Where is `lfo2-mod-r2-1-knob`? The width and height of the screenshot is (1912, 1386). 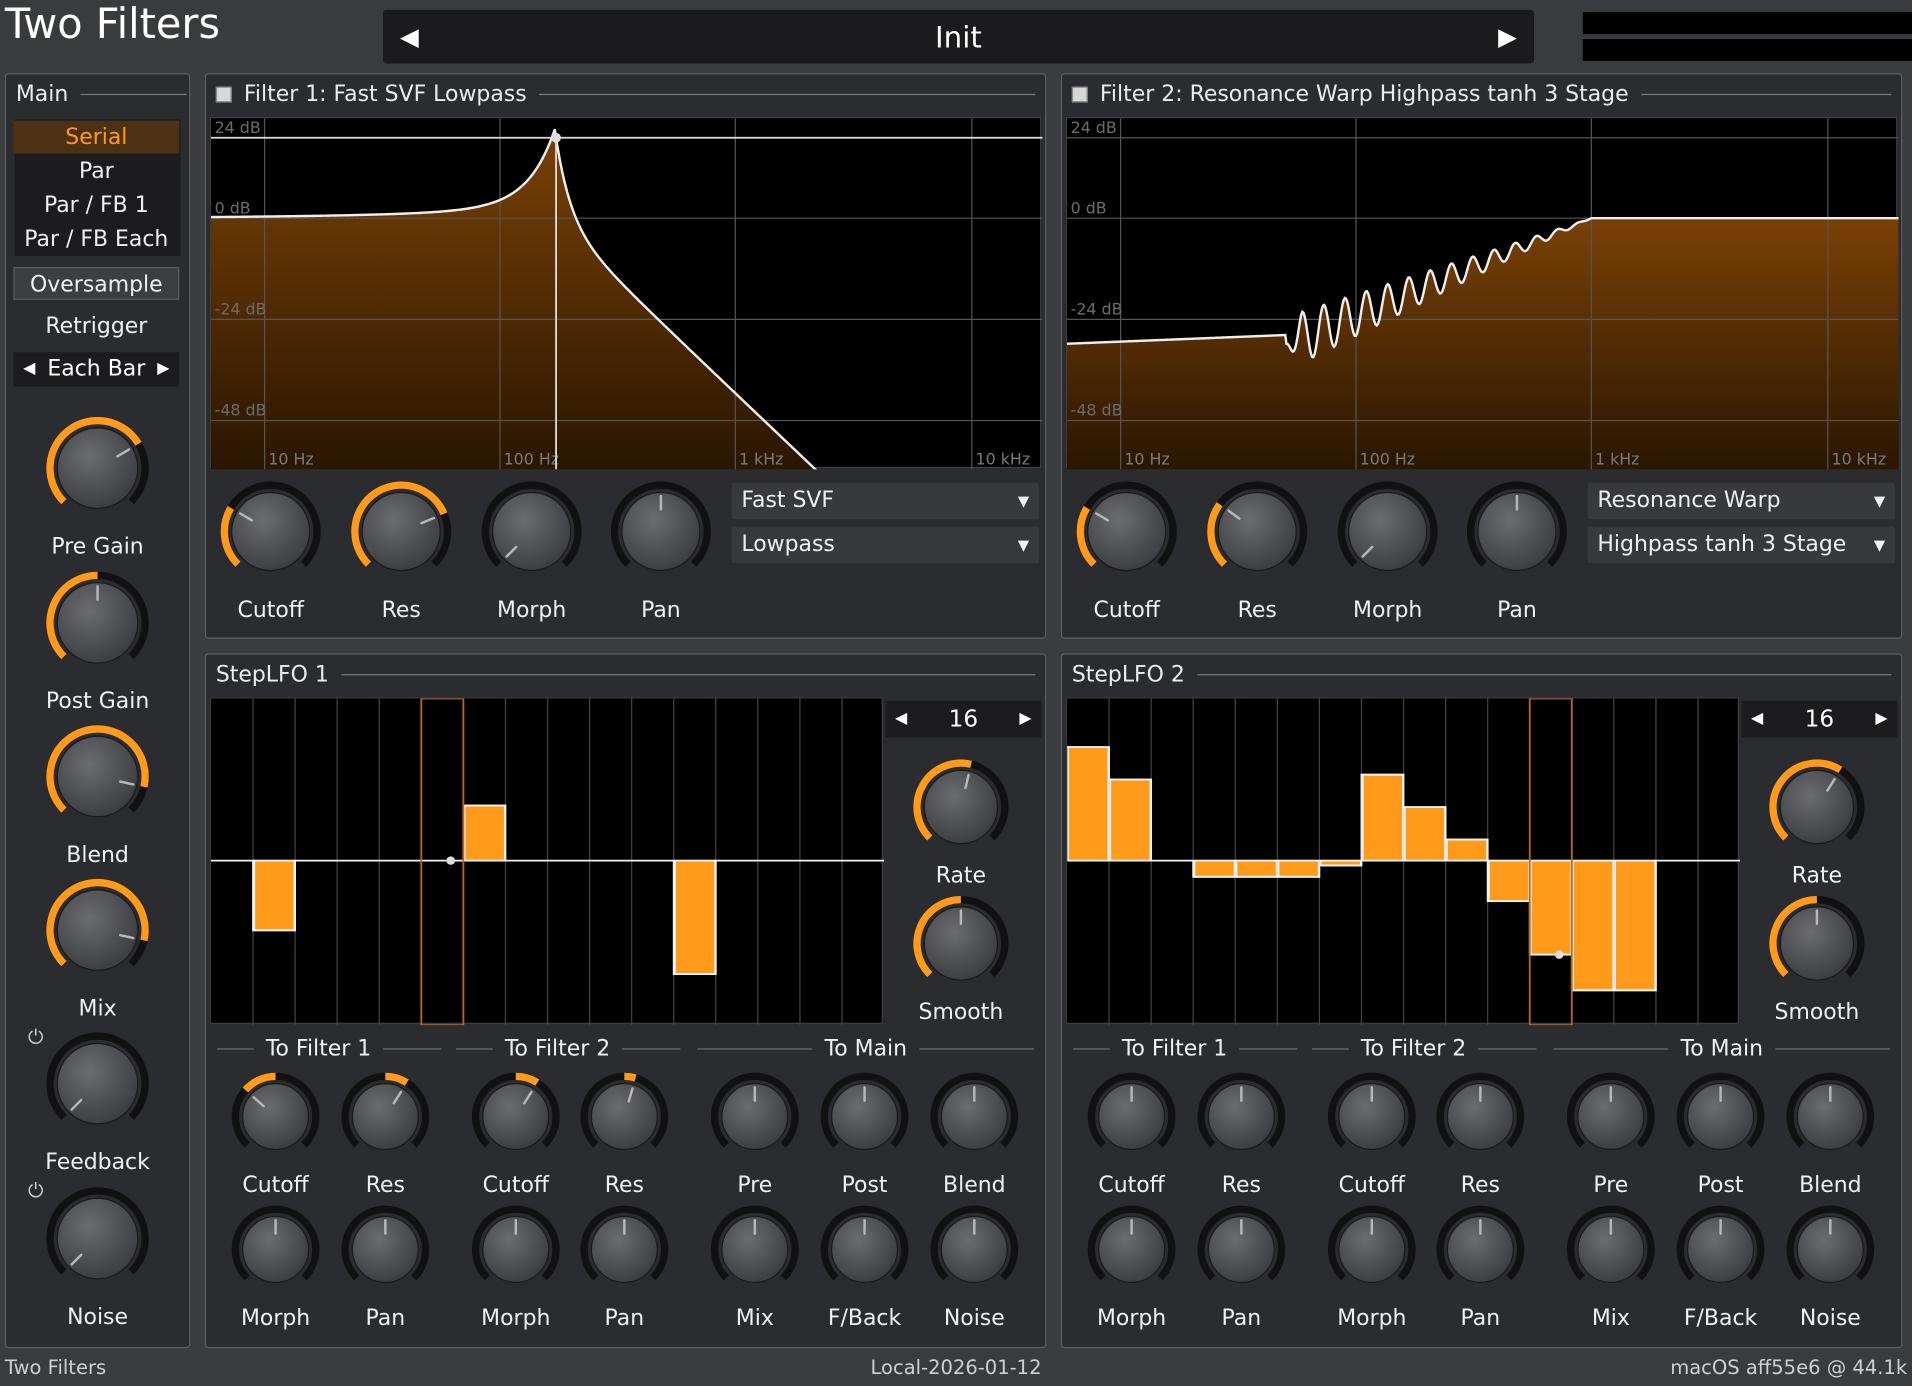 lfo2-mod-r2-1-knob is located at coordinates (1241, 1249).